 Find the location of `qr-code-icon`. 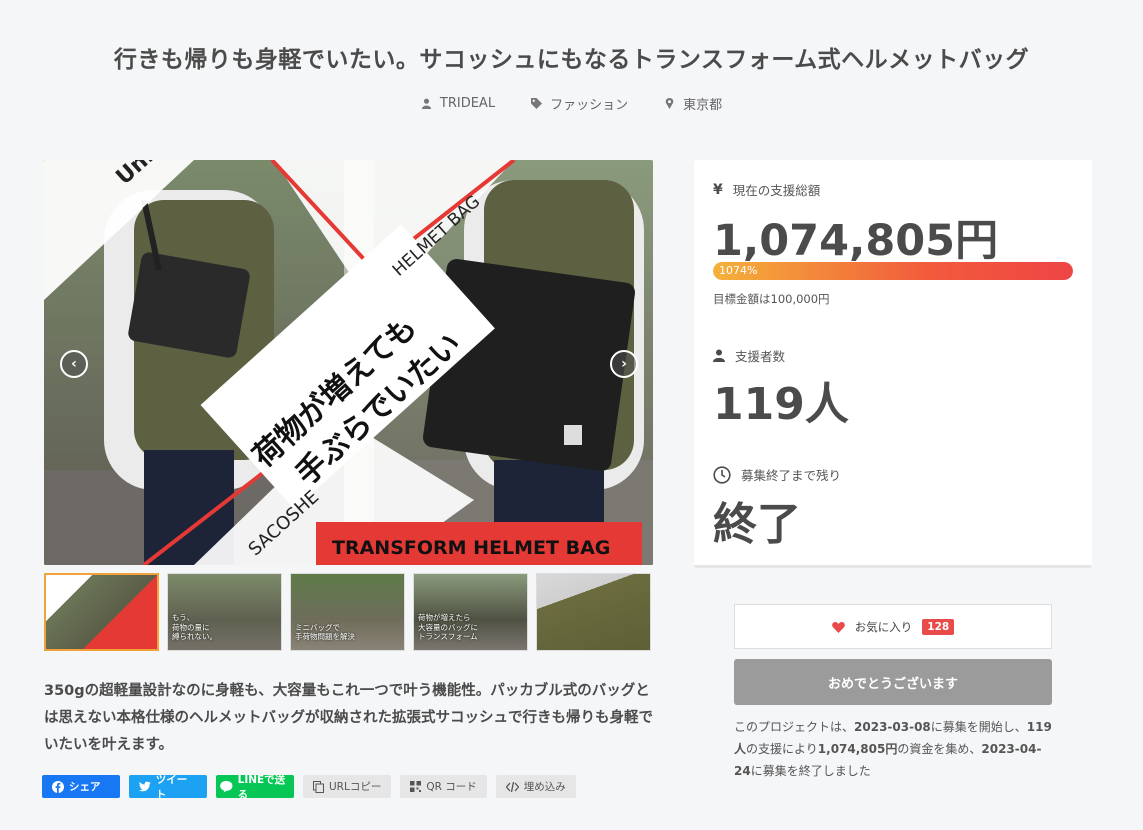

qr-code-icon is located at coordinates (416, 786).